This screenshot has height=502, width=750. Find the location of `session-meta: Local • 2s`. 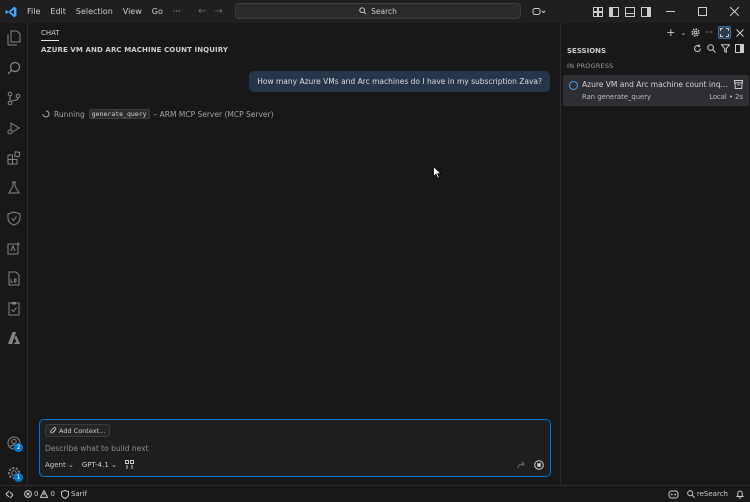

session-meta: Local • 2s is located at coordinates (726, 97).